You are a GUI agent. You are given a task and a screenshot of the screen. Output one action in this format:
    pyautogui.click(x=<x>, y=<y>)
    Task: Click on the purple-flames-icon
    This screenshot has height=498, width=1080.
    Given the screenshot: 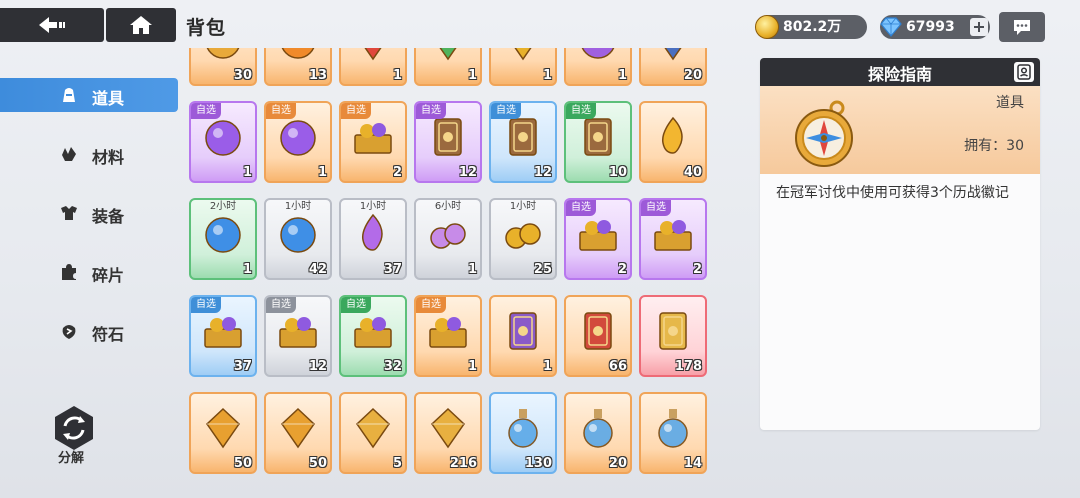 What is the action you would take?
    pyautogui.click(x=372, y=232)
    